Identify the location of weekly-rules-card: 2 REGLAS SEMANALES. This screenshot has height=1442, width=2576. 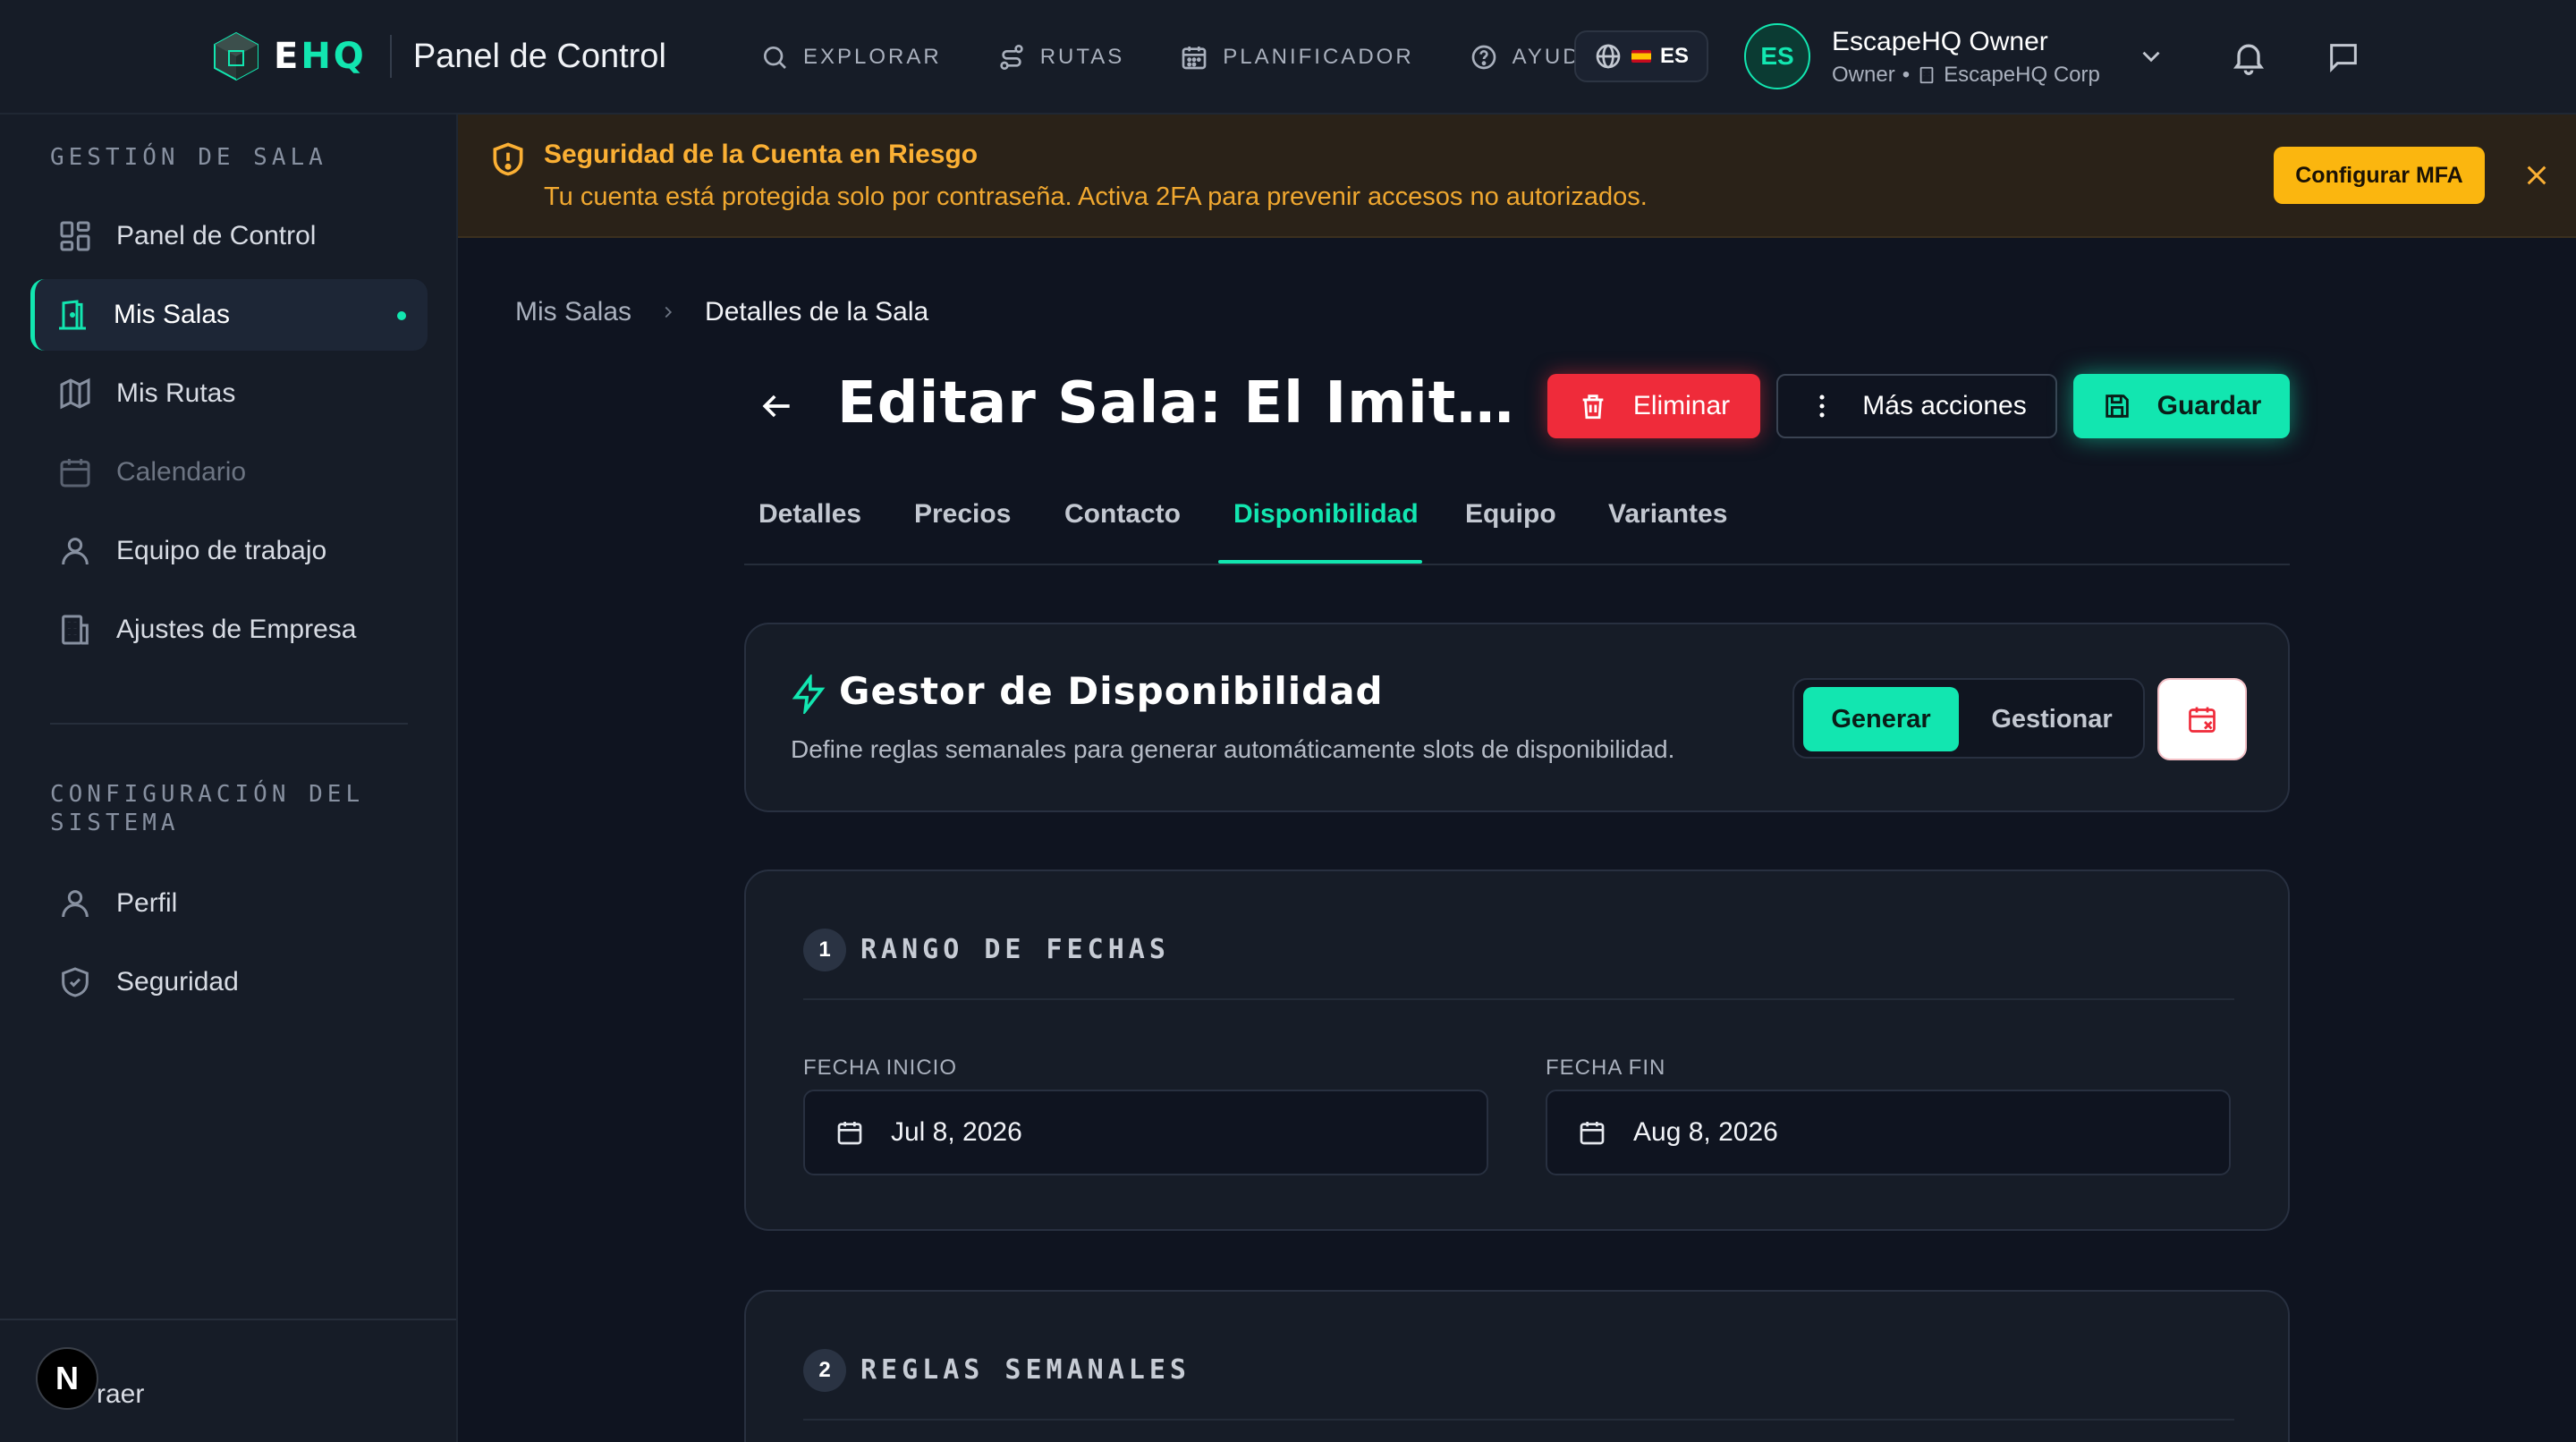
(1517, 1366).